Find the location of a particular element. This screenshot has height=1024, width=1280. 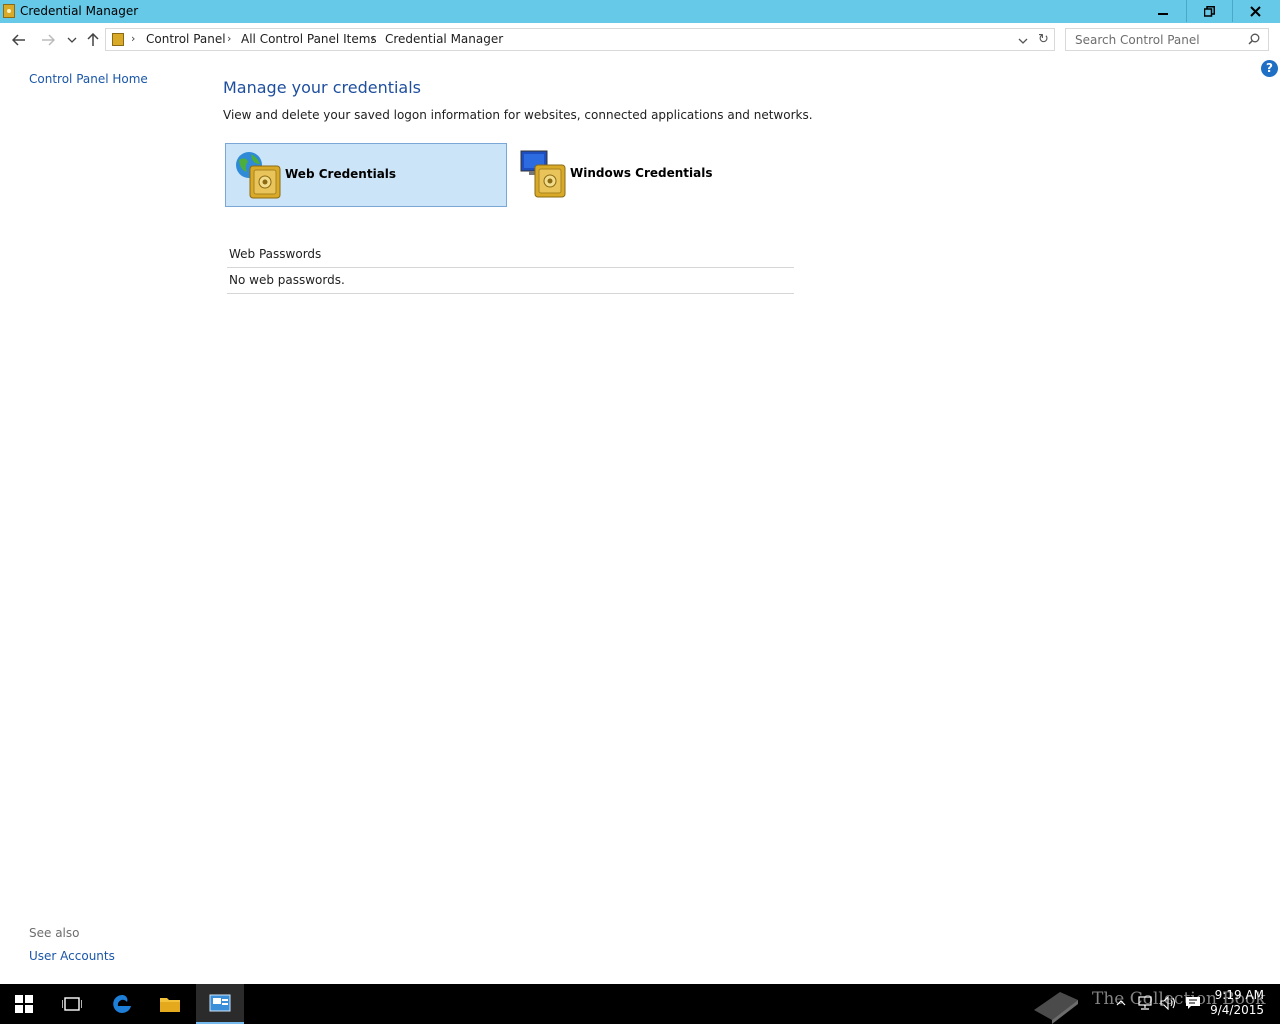

web-credentials-label: Web Credentials is located at coordinates (341, 174).